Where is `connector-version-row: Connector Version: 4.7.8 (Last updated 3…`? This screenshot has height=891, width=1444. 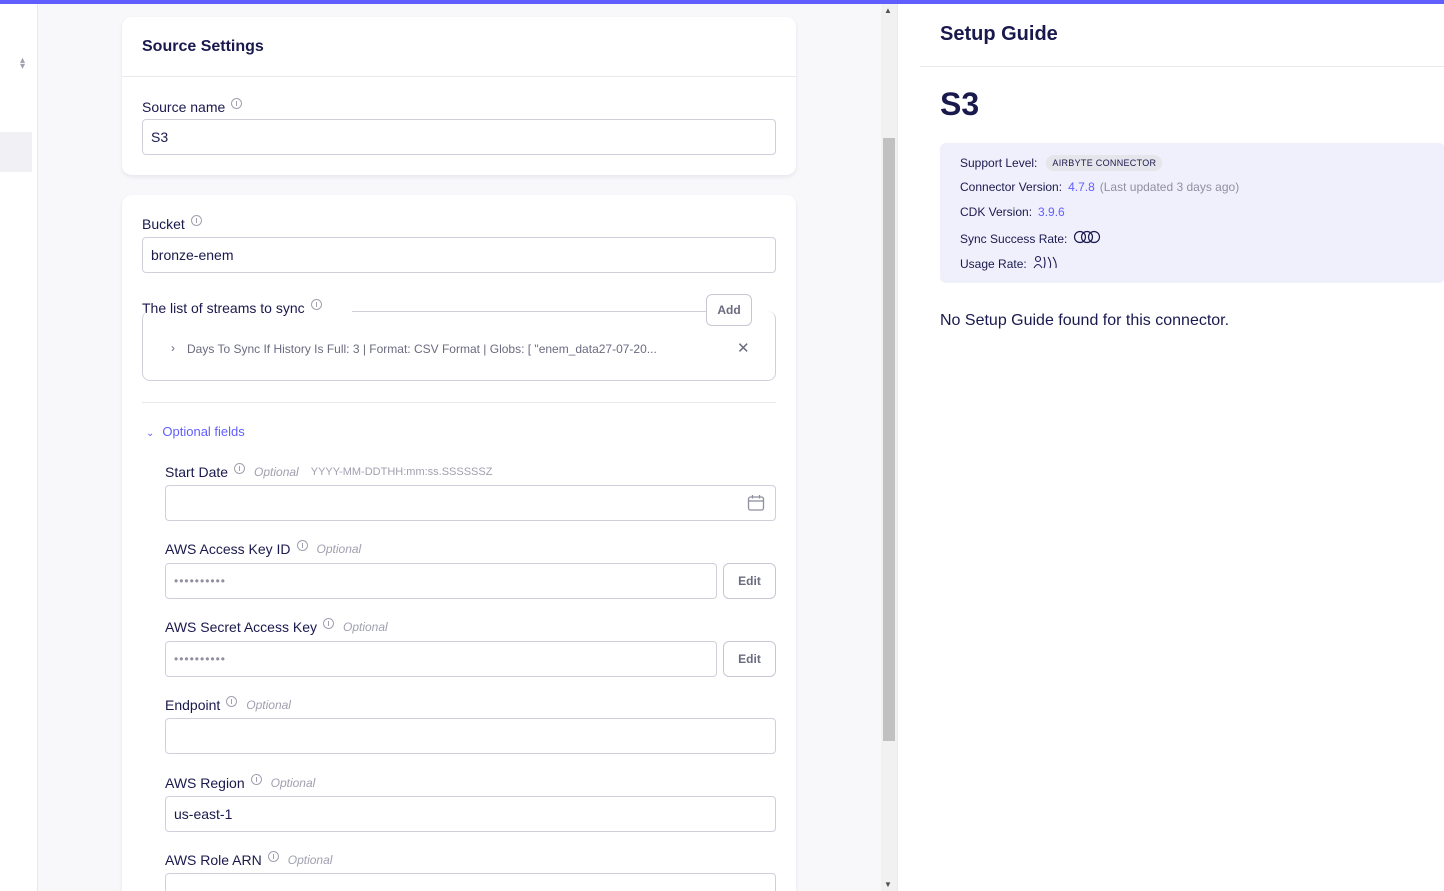 connector-version-row: Connector Version: 4.7.8 (Last updated 3… is located at coordinates (1099, 187).